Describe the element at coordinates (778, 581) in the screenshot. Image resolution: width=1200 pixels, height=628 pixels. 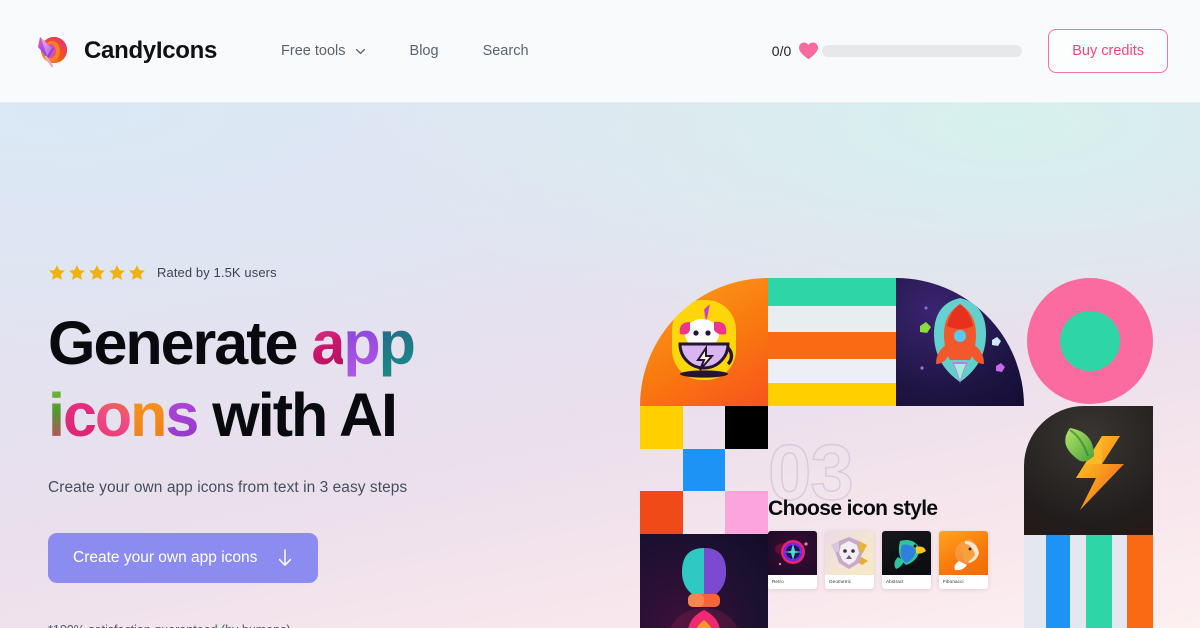
I see `style-label: Retro` at that location.